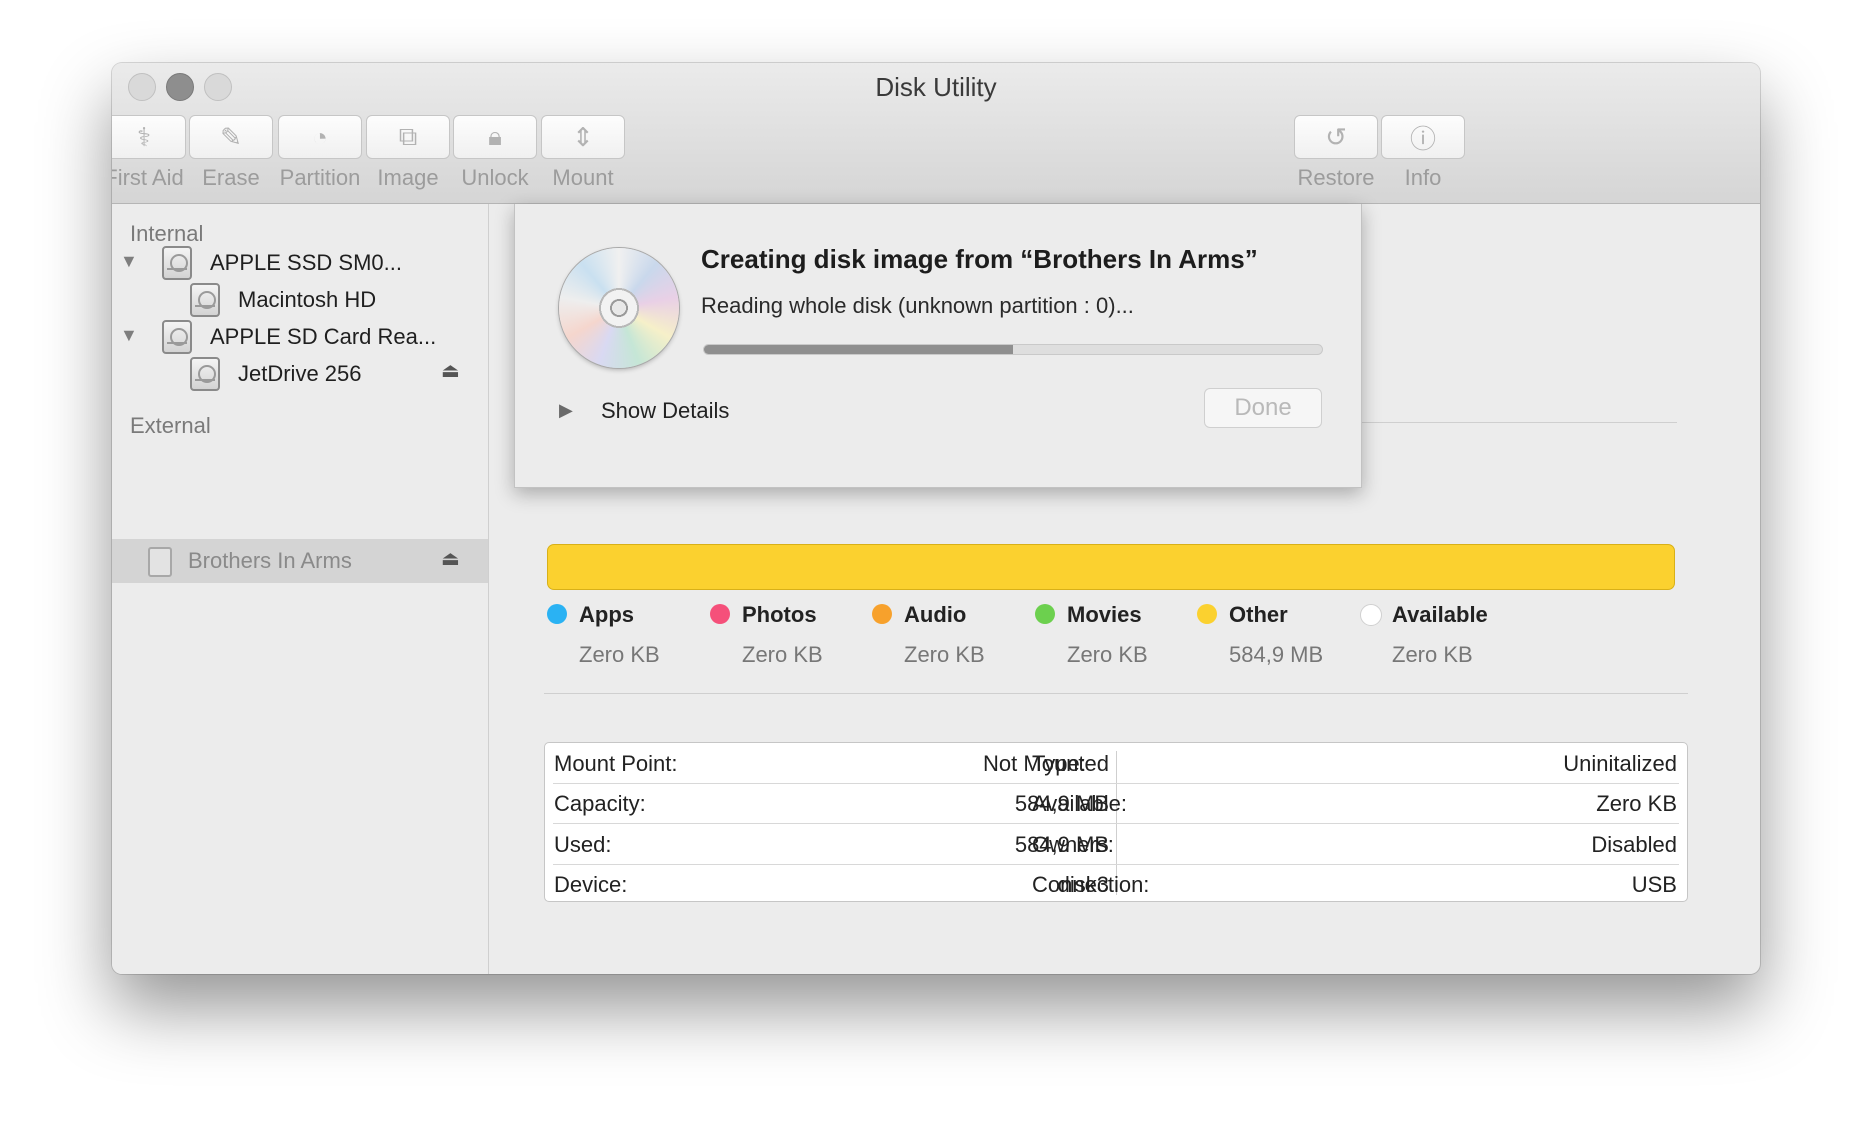 The height and width of the screenshot is (1130, 1864). Describe the element at coordinates (566, 410) in the screenshot. I see `disclosure-triangle-icon: ▶` at that location.